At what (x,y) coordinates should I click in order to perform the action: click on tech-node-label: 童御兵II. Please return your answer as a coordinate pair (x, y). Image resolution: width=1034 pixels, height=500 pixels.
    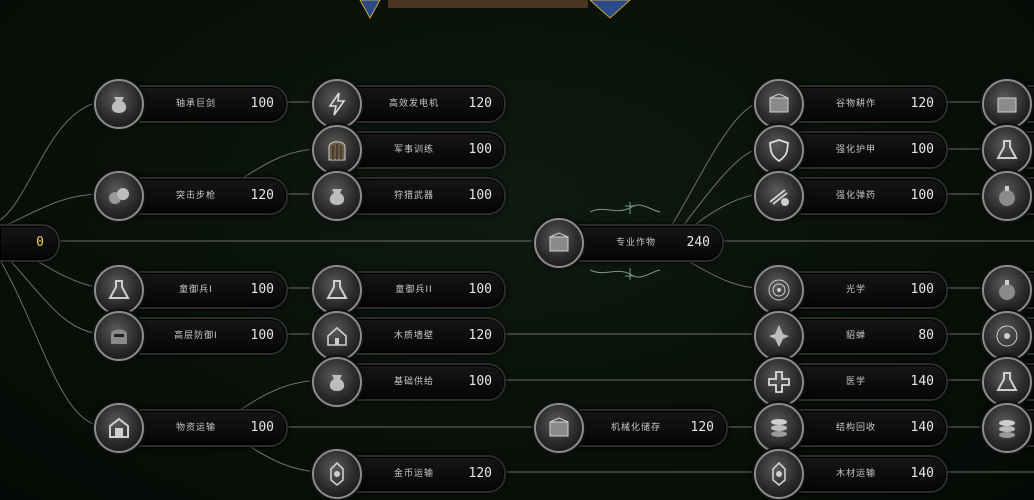
    Looking at the image, I should click on (414, 290).